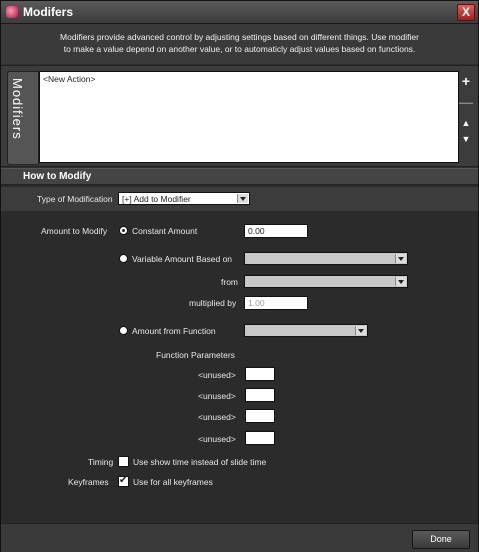 The image size is (479, 552). What do you see at coordinates (156, 199) in the screenshot?
I see `type-of-modification-value: [+] Add to Modifier` at bounding box center [156, 199].